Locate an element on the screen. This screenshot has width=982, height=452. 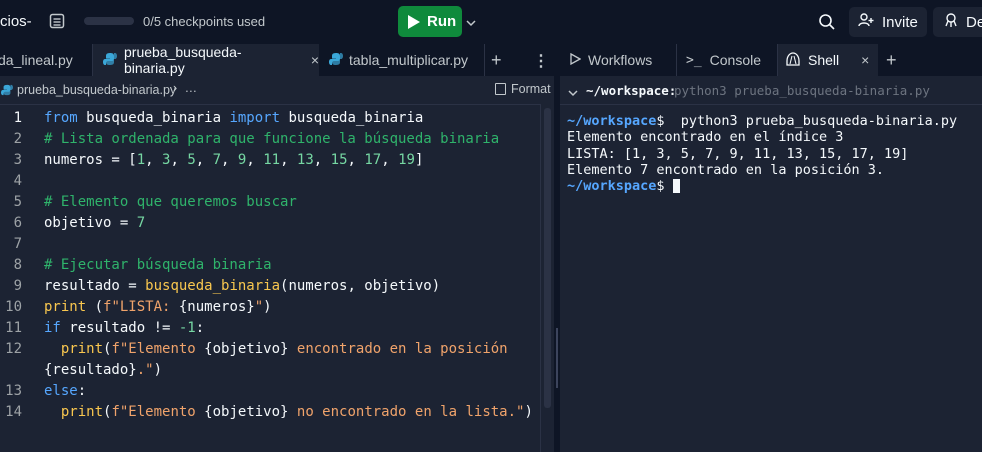
line-number: 14 is located at coordinates (13, 412).